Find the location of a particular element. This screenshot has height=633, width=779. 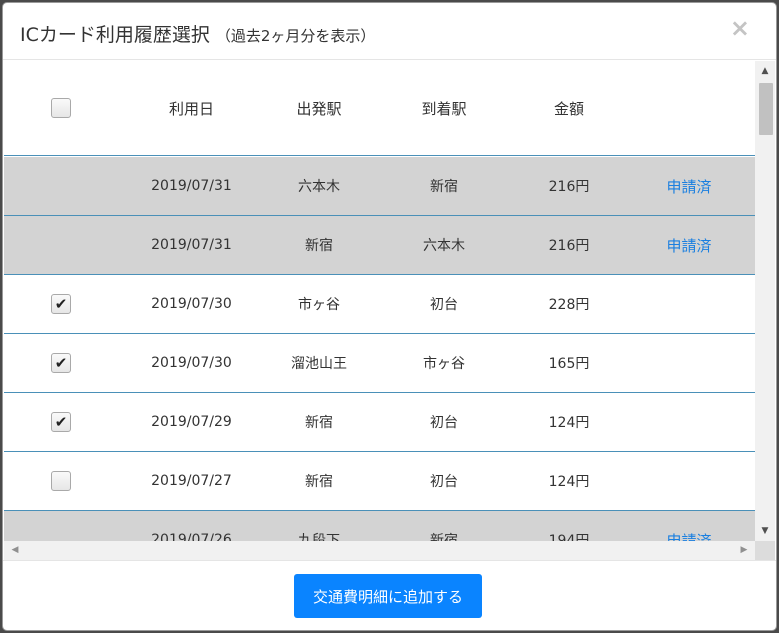

cell-departure: 六本木 is located at coordinates (319, 187).